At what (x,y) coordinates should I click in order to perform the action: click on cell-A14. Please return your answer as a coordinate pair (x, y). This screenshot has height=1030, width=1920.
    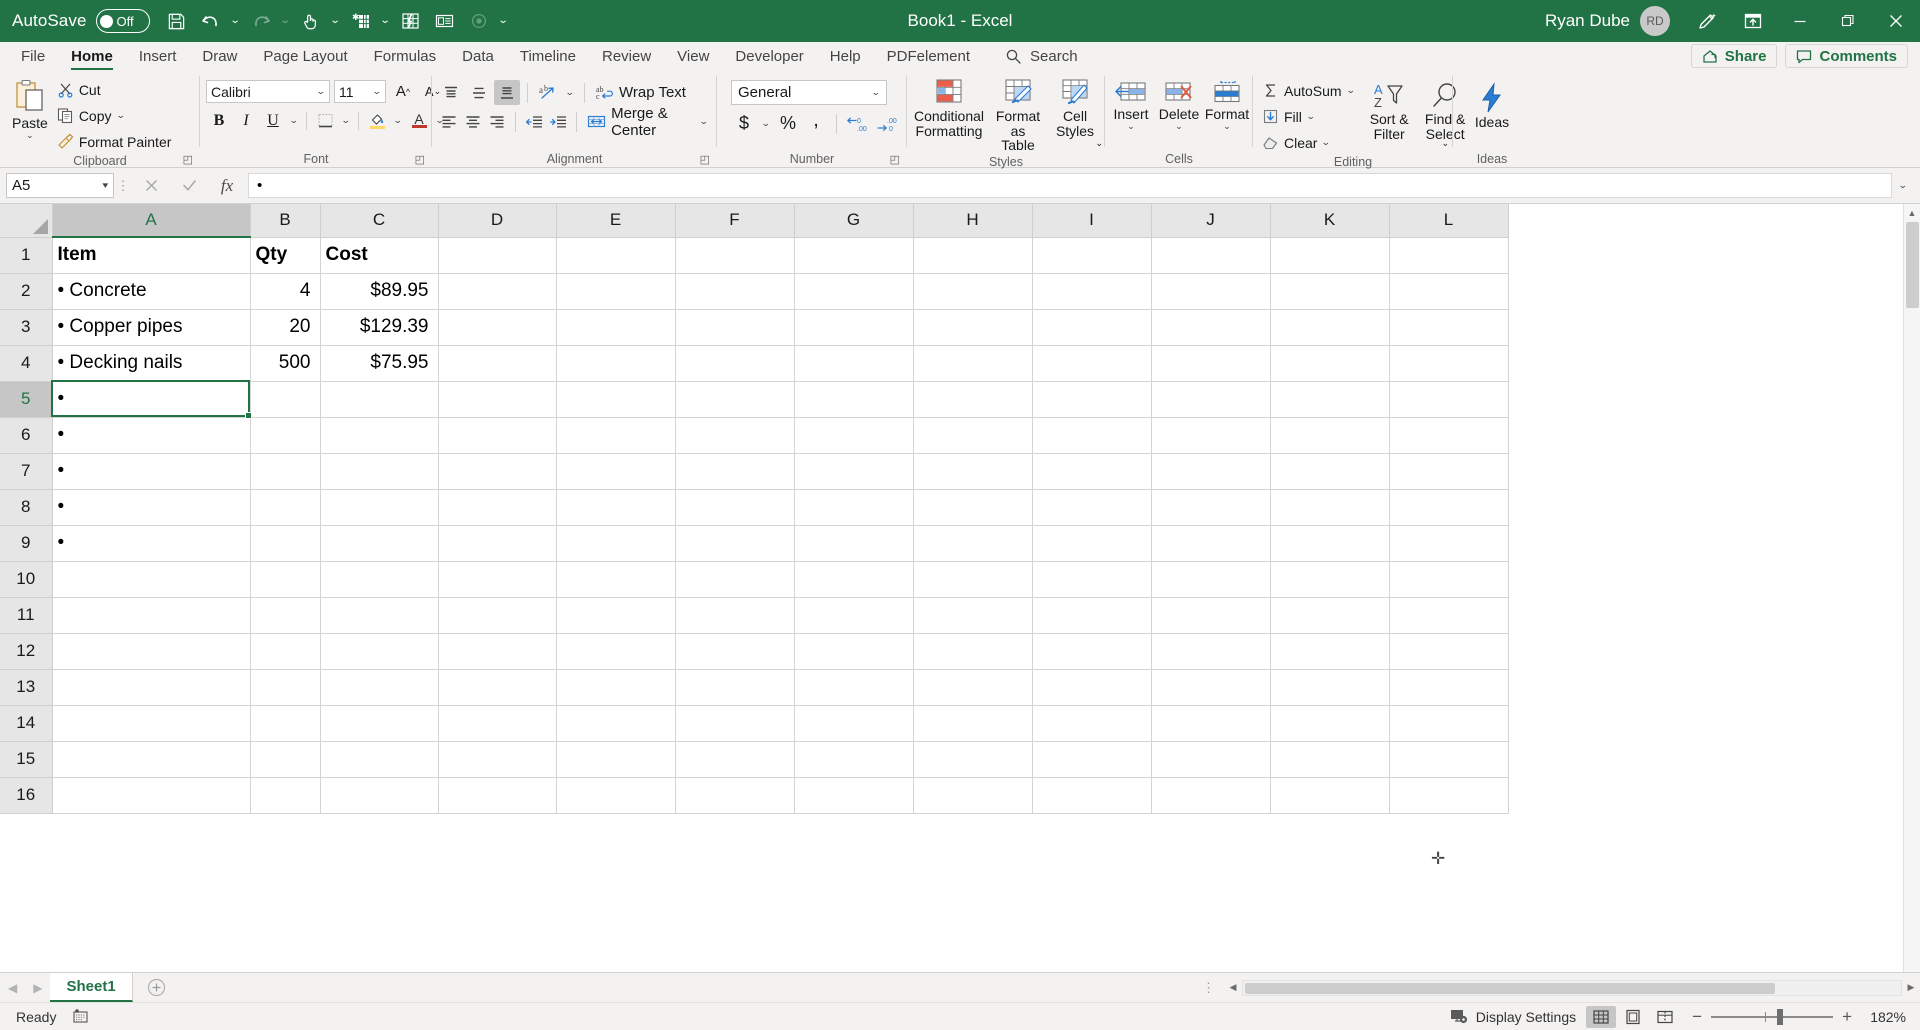
    Looking at the image, I should click on (151, 723).